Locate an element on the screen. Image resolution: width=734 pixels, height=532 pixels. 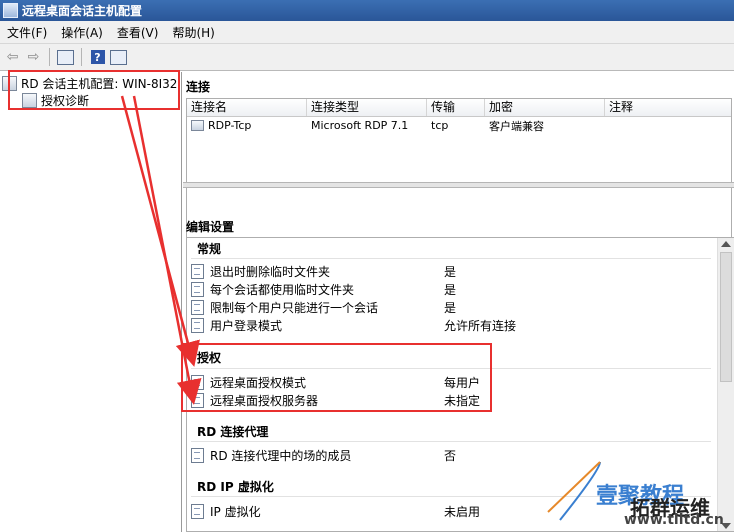
cell-transport: tcp is located at coordinates (440, 125).